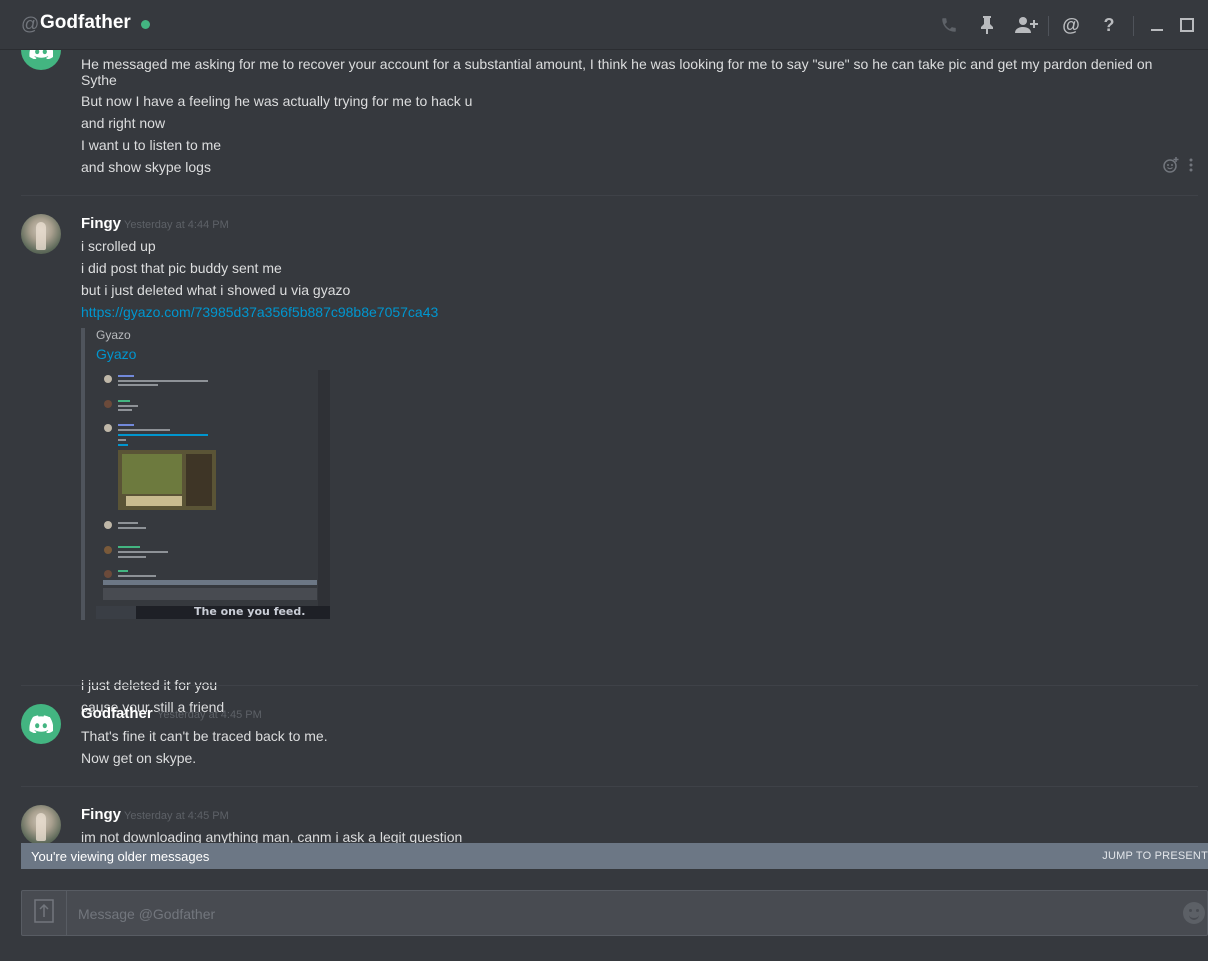  Describe the element at coordinates (120, 856) in the screenshot. I see `older-messages-text: You're viewing older messages` at that location.